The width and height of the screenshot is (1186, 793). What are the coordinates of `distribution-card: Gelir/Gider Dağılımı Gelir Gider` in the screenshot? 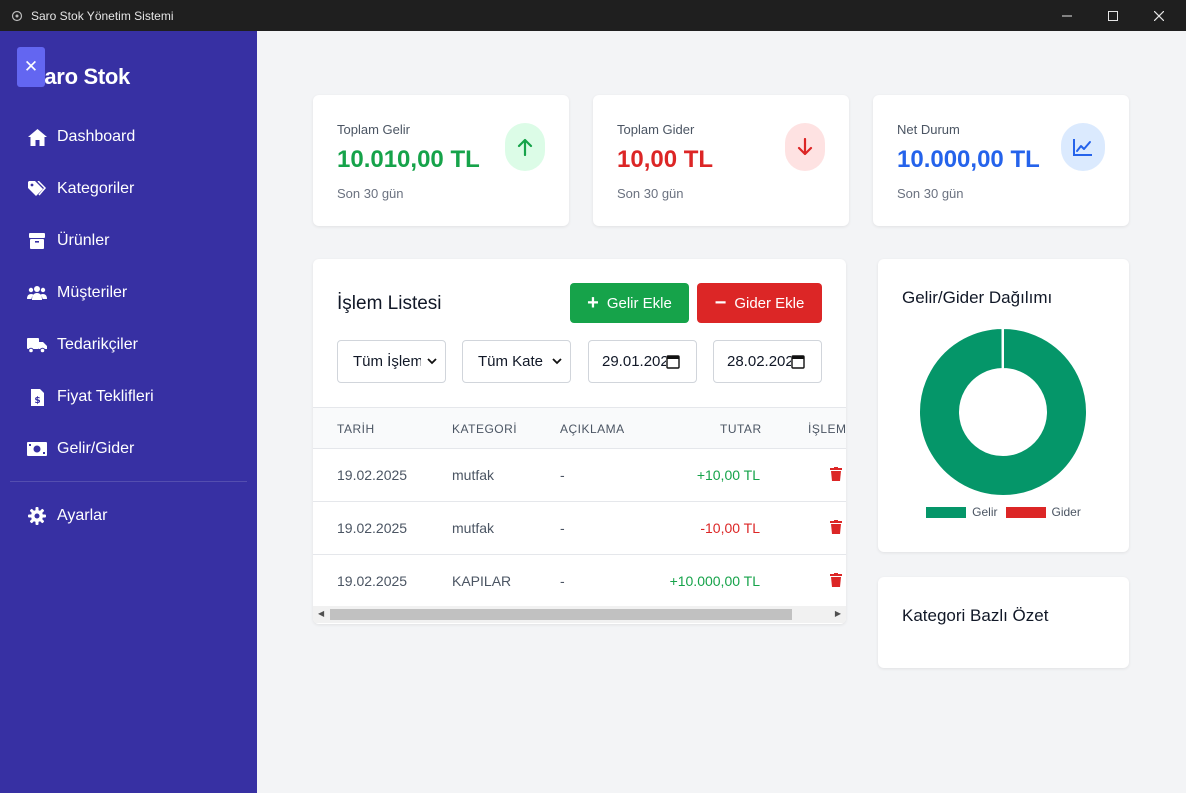 It's located at (1003, 405).